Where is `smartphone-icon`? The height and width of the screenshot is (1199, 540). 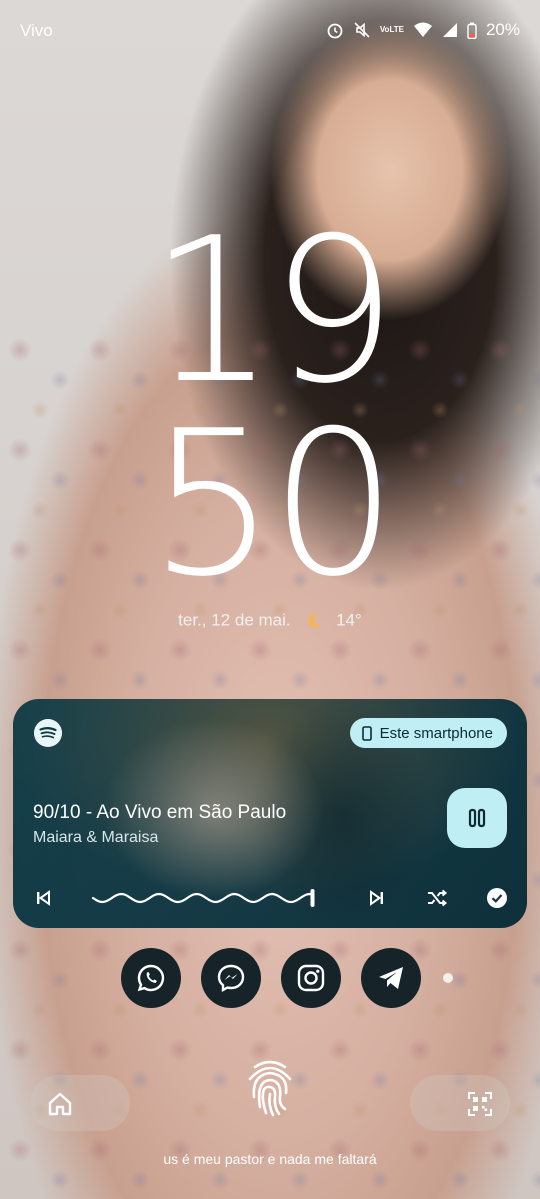 smartphone-icon is located at coordinates (366, 733).